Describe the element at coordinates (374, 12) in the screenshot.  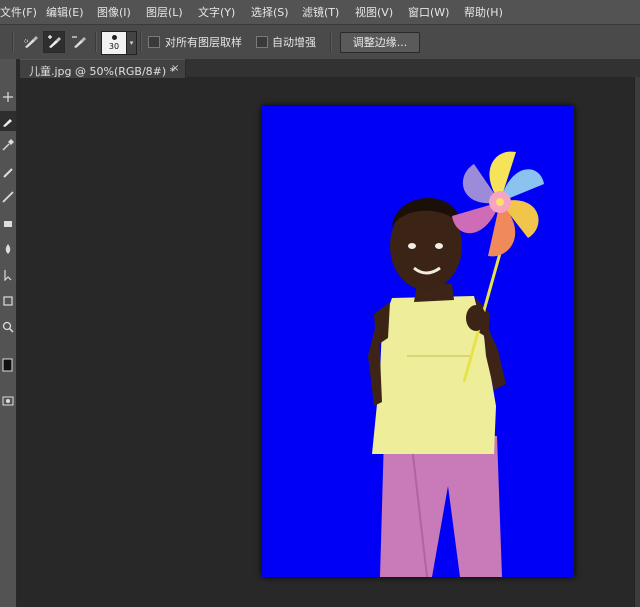
I see `menu-view: 视图(V)` at that location.